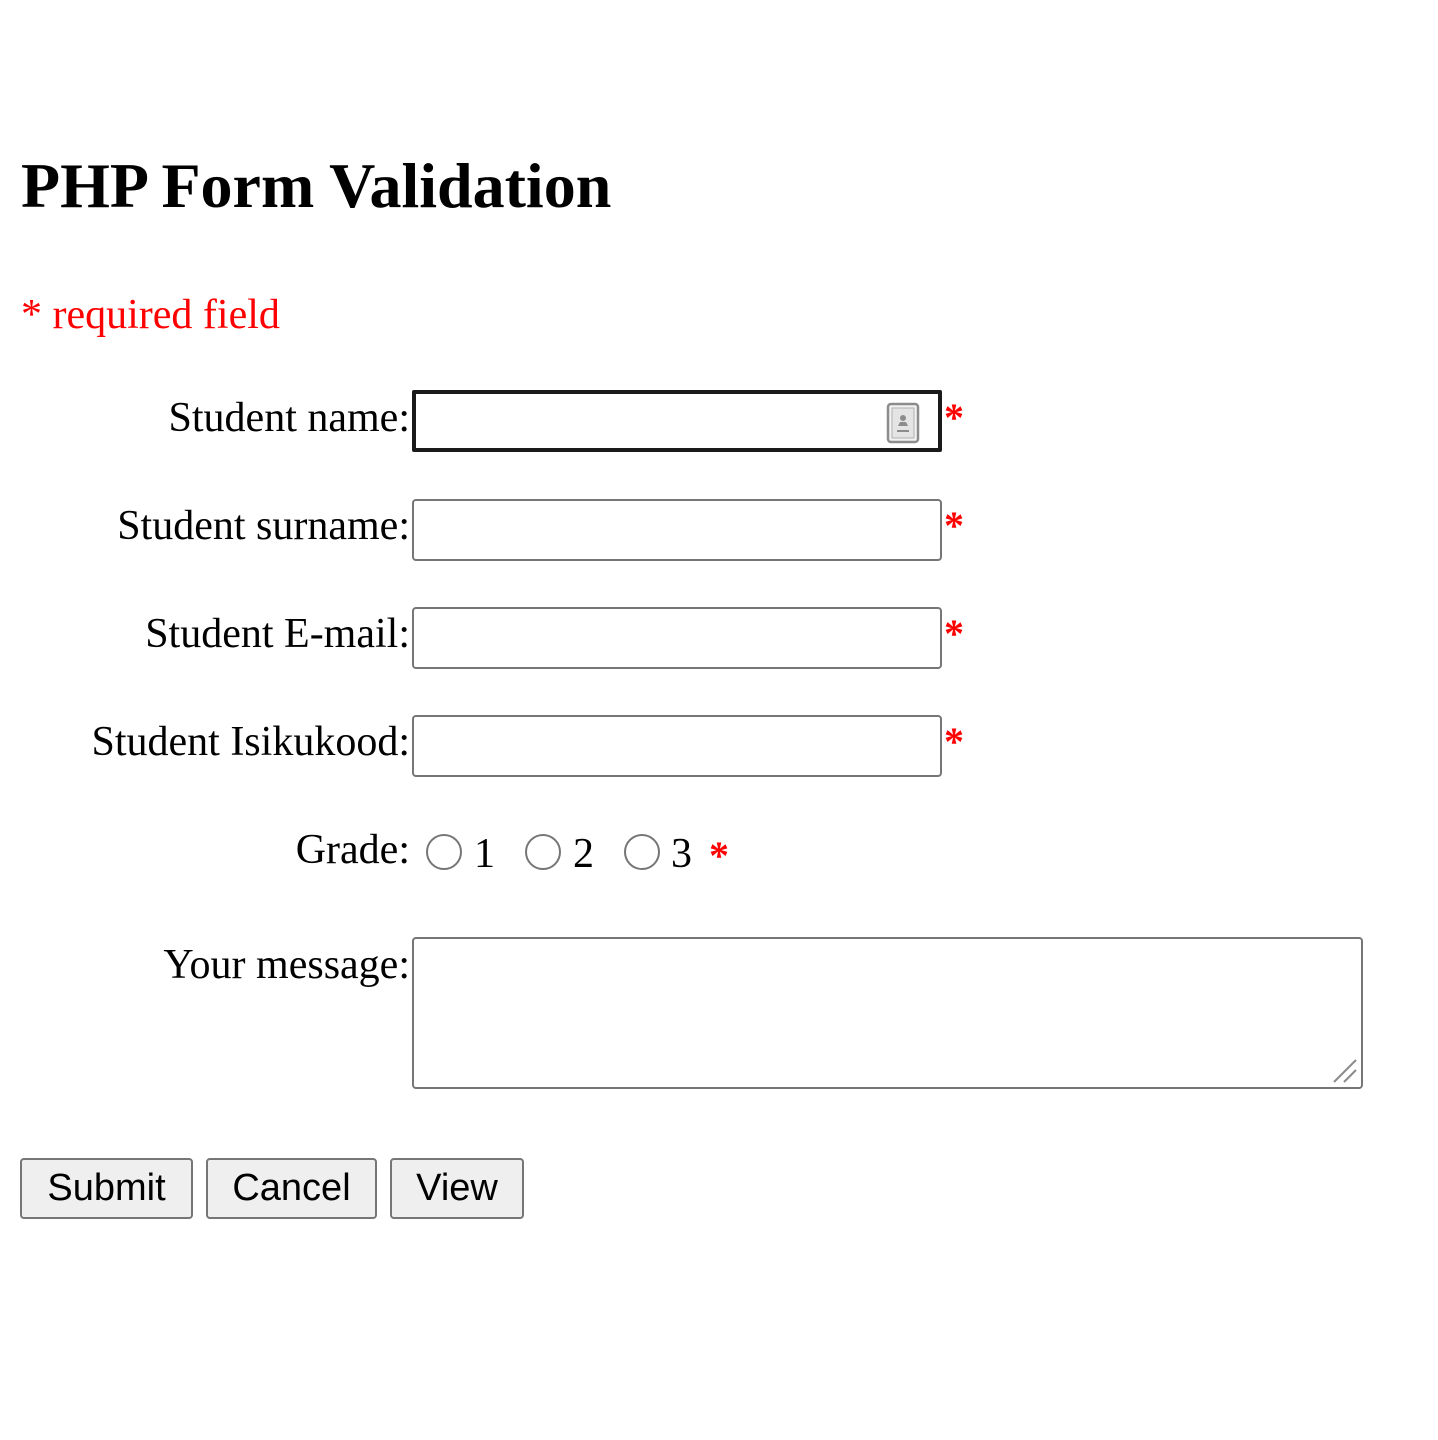 This screenshot has width=1438, height=1440. Describe the element at coordinates (457, 1188) in the screenshot. I see `view-button: View` at that location.